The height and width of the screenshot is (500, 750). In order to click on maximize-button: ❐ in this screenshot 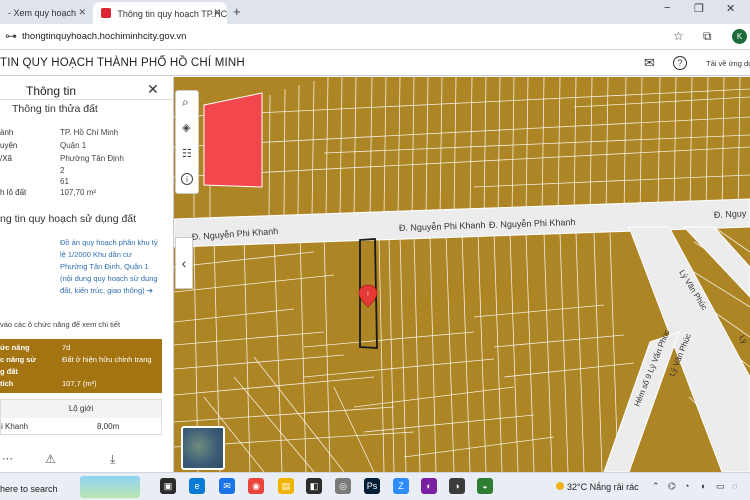, I will do `click(699, 8)`.